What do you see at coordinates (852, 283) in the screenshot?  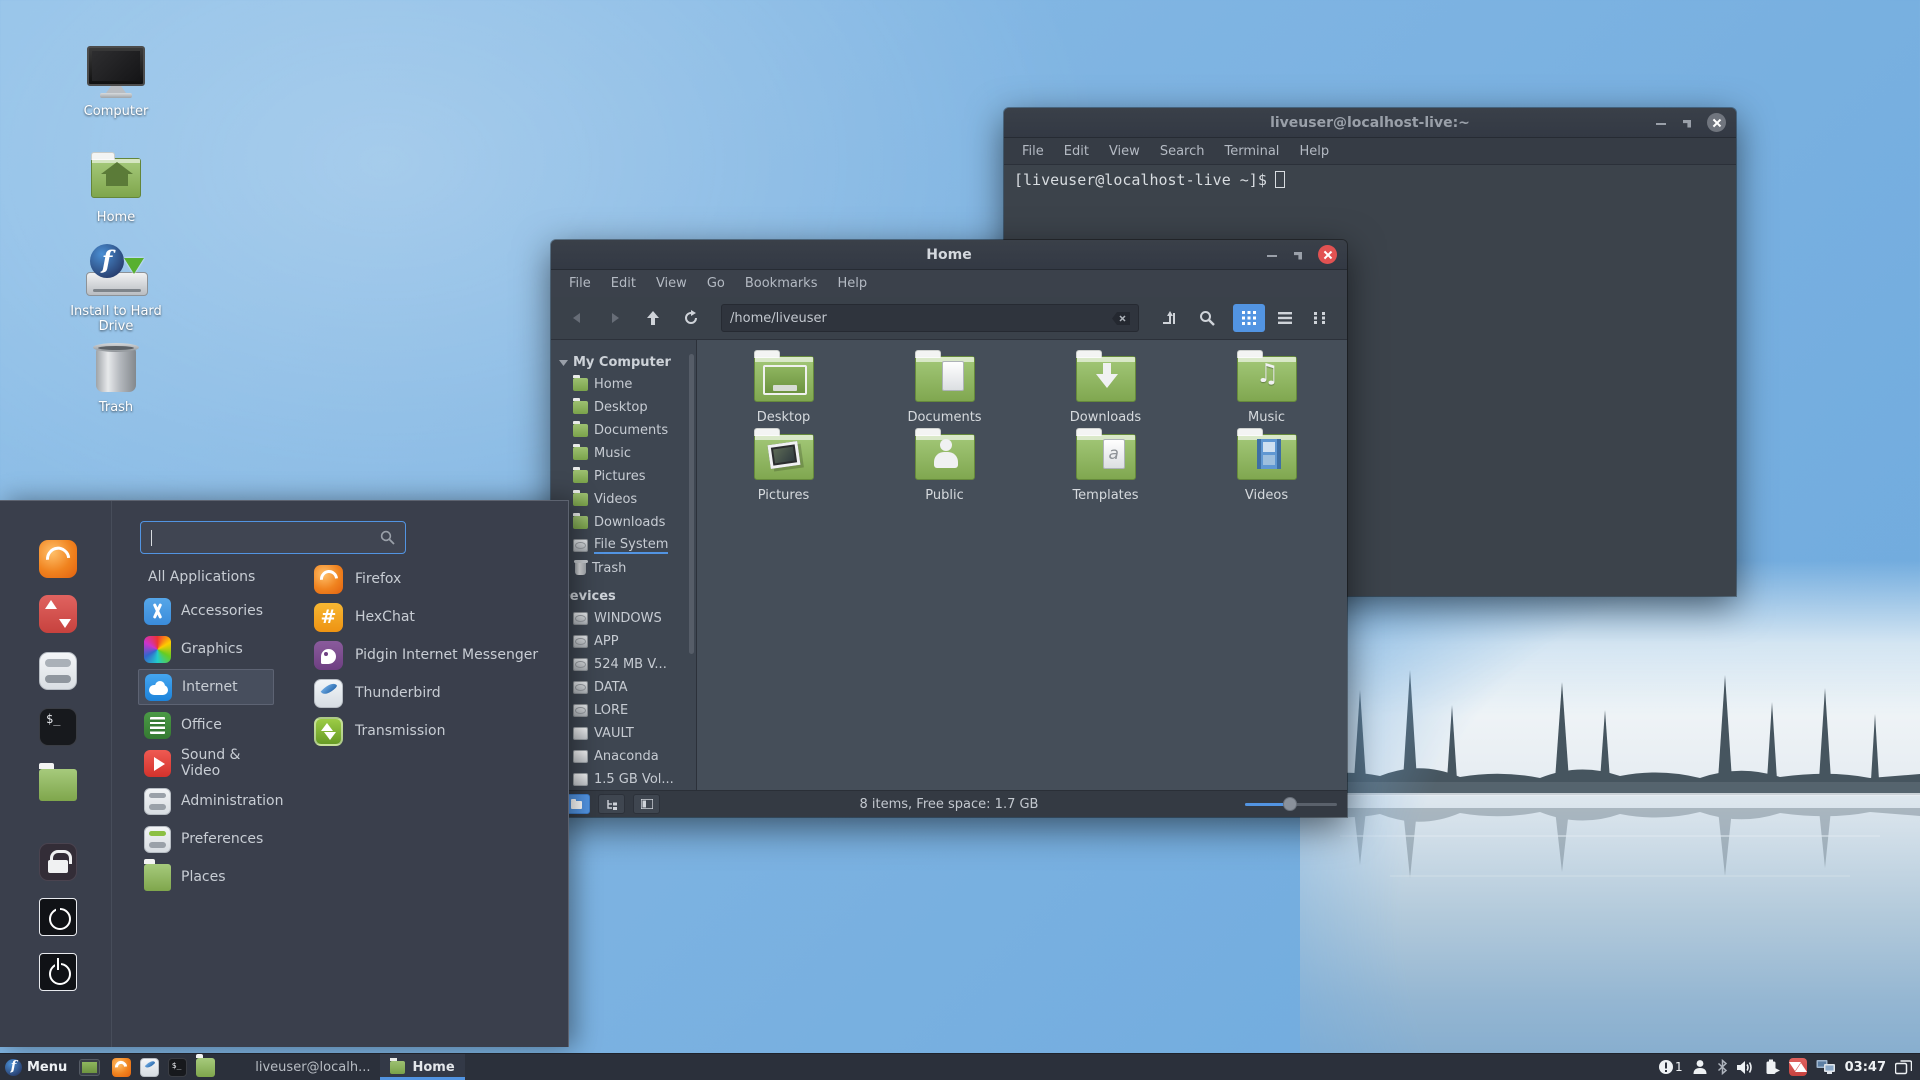 I see `fm-menu-help: Help` at bounding box center [852, 283].